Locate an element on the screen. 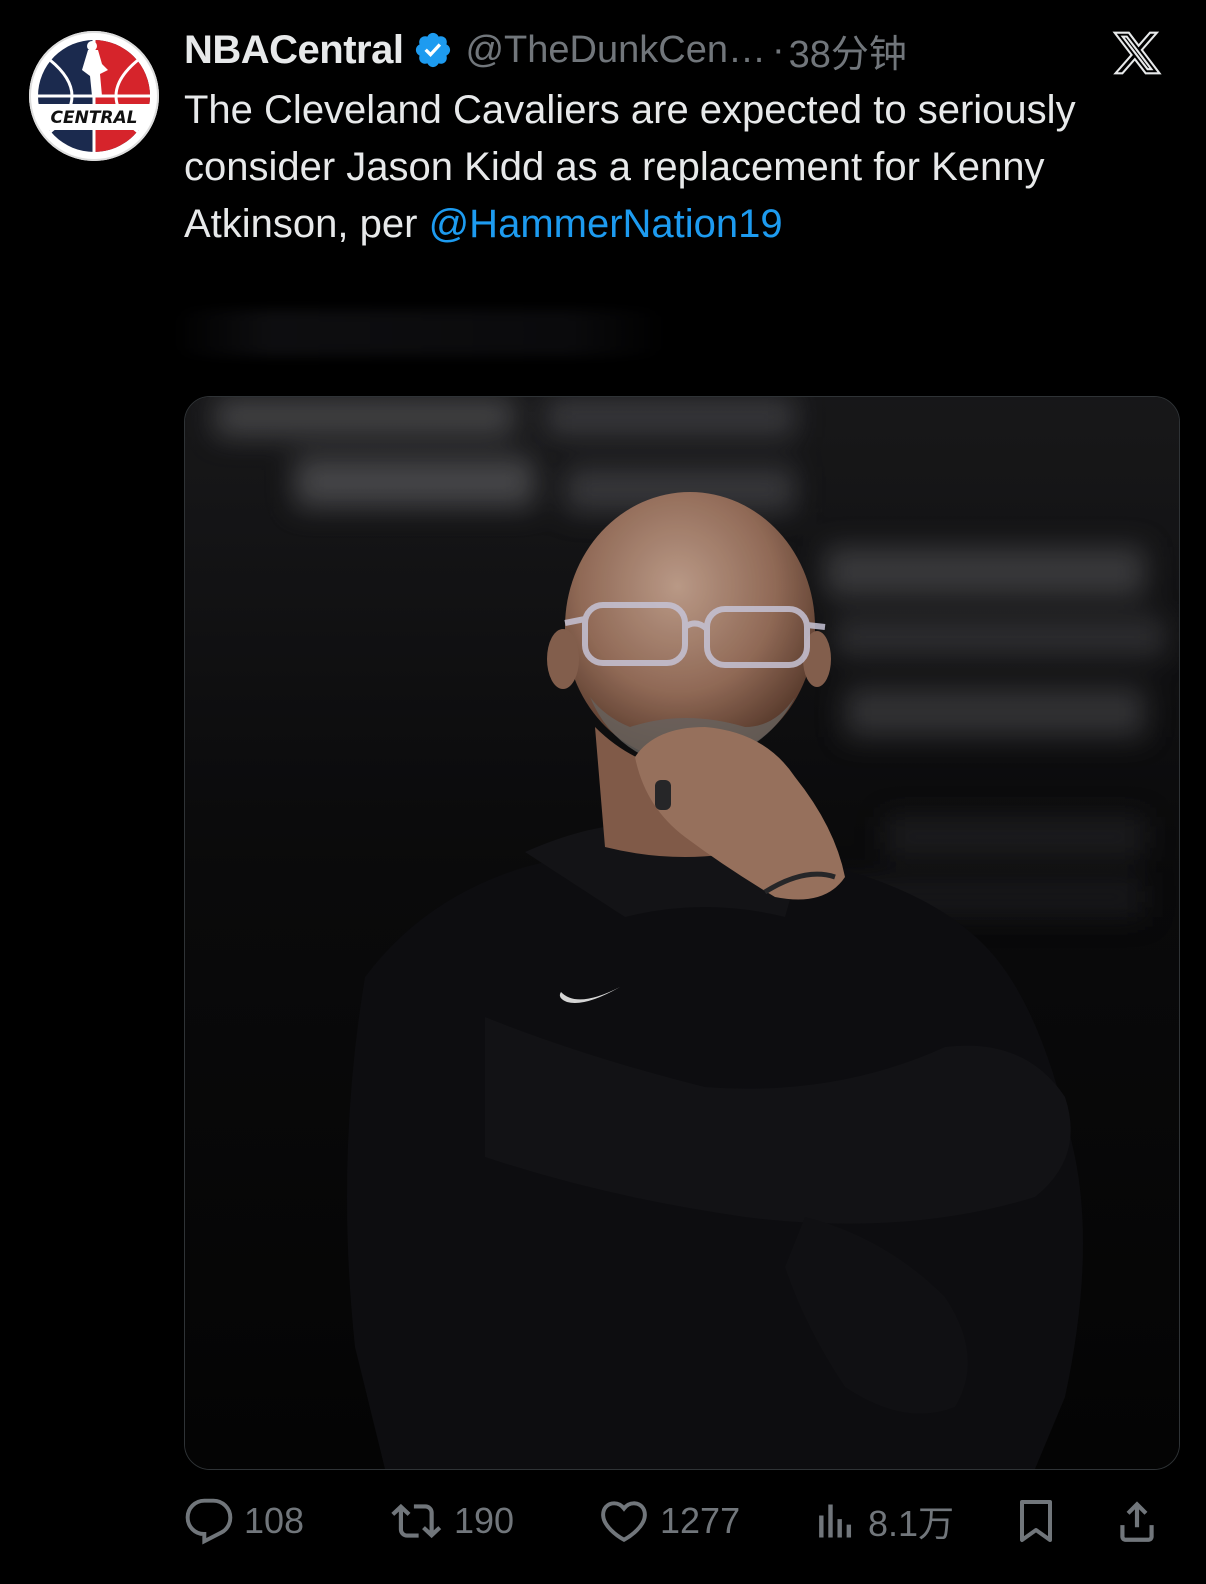  bookmark-icon is located at coordinates (1036, 1521).